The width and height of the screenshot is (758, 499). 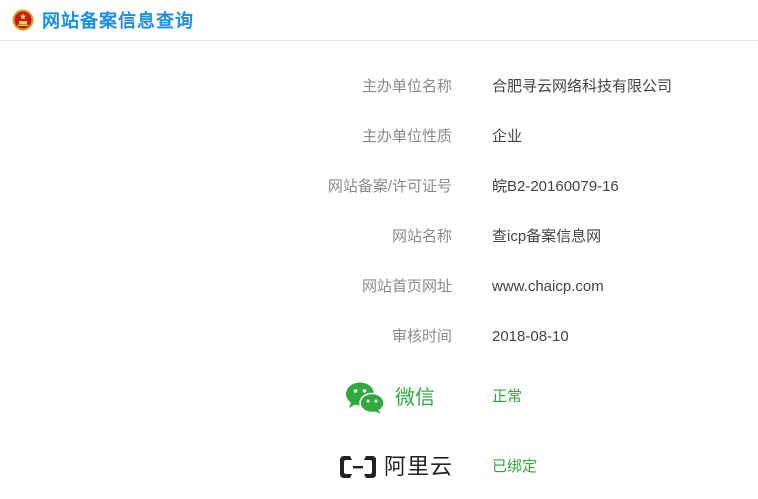 I want to click on record-row-license-number: 网站备案/许可证号 皖B2-20160079-16, so click(x=379, y=187).